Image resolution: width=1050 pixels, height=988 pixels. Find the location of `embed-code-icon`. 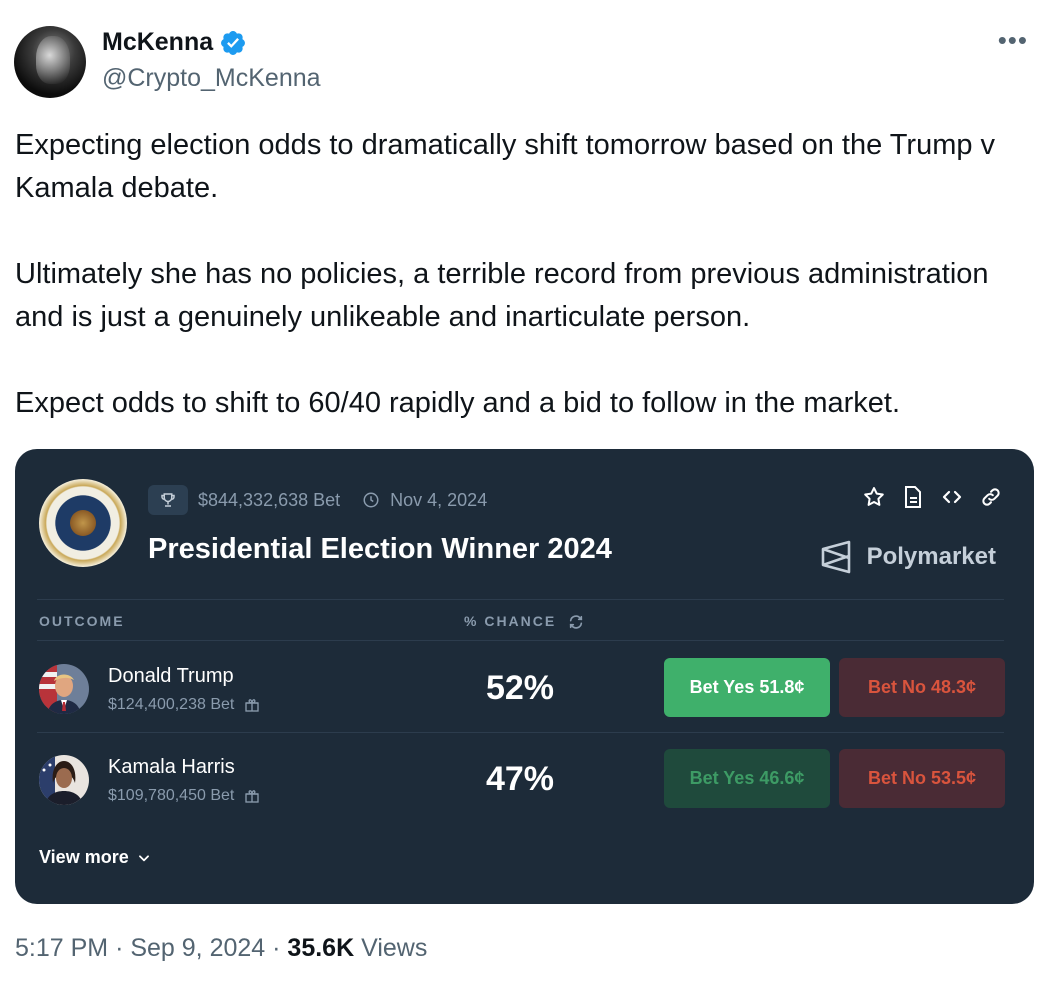

embed-code-icon is located at coordinates (952, 497).